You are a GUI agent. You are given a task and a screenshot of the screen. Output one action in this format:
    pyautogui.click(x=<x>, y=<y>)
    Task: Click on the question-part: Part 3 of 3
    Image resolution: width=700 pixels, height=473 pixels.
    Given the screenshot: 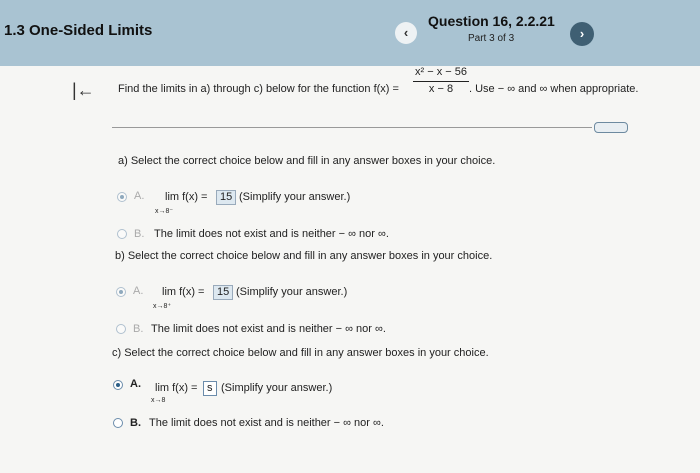 What is the action you would take?
    pyautogui.click(x=491, y=38)
    